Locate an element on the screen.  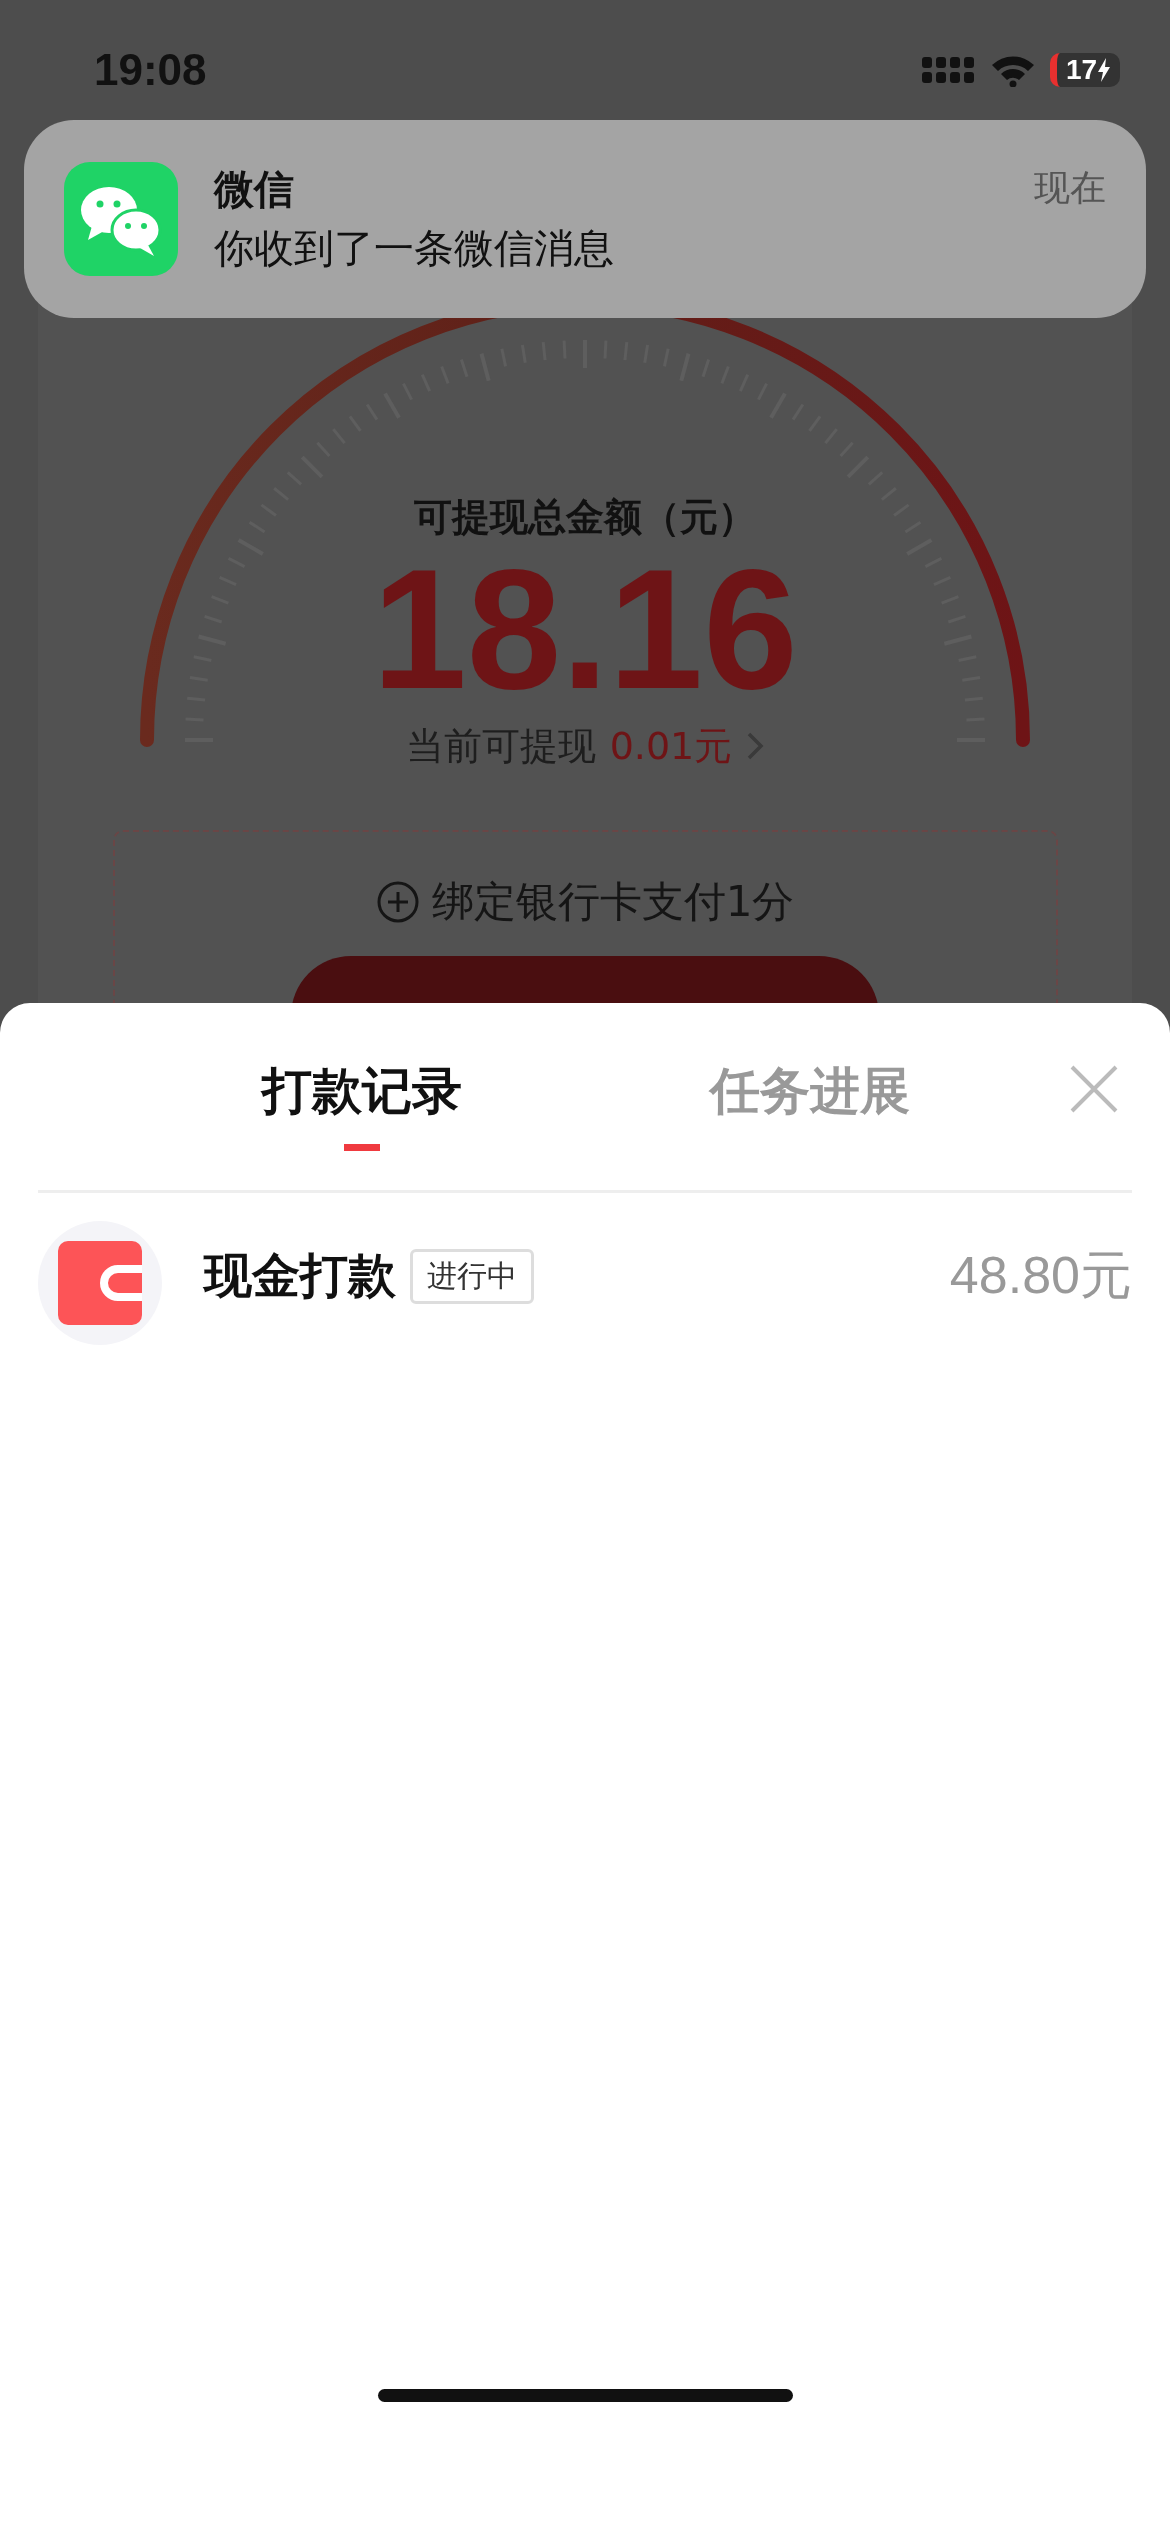
tab-indicator is located at coordinates (362, 1147).